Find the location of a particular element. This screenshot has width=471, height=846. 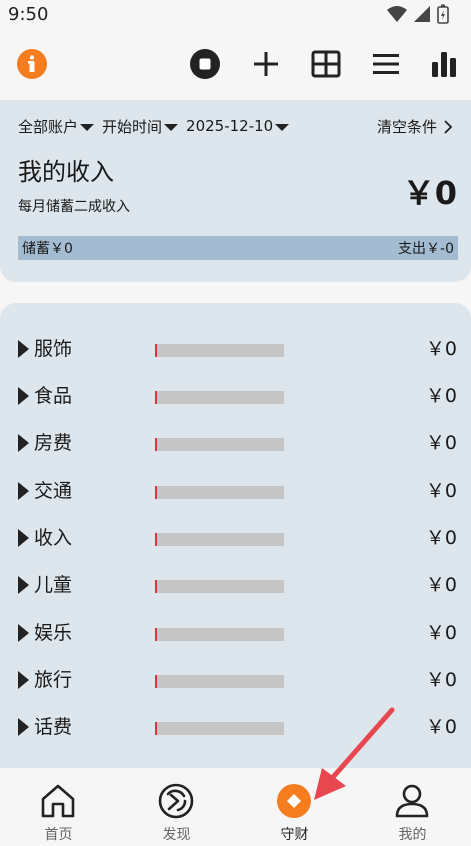

home-icon is located at coordinates (58, 801).